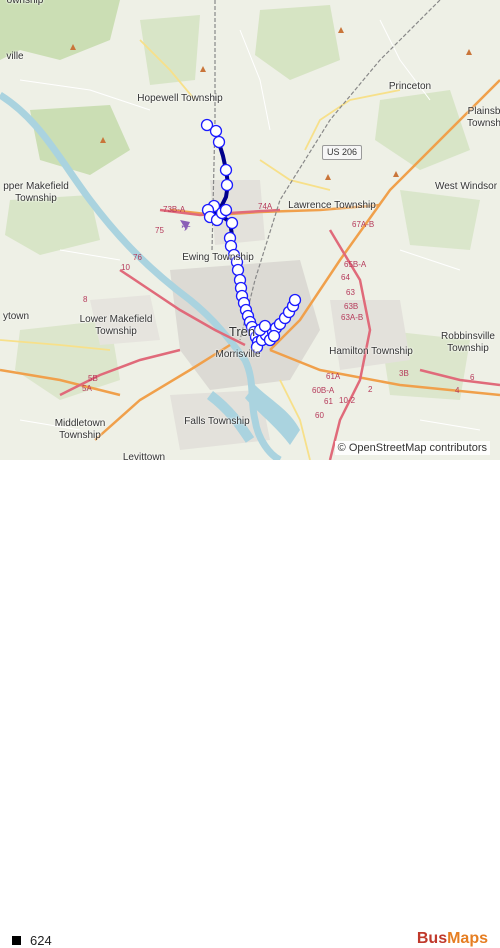 The height and width of the screenshot is (948, 500). What do you see at coordinates (432, 938) in the screenshot?
I see `brand-part-1: Bus` at bounding box center [432, 938].